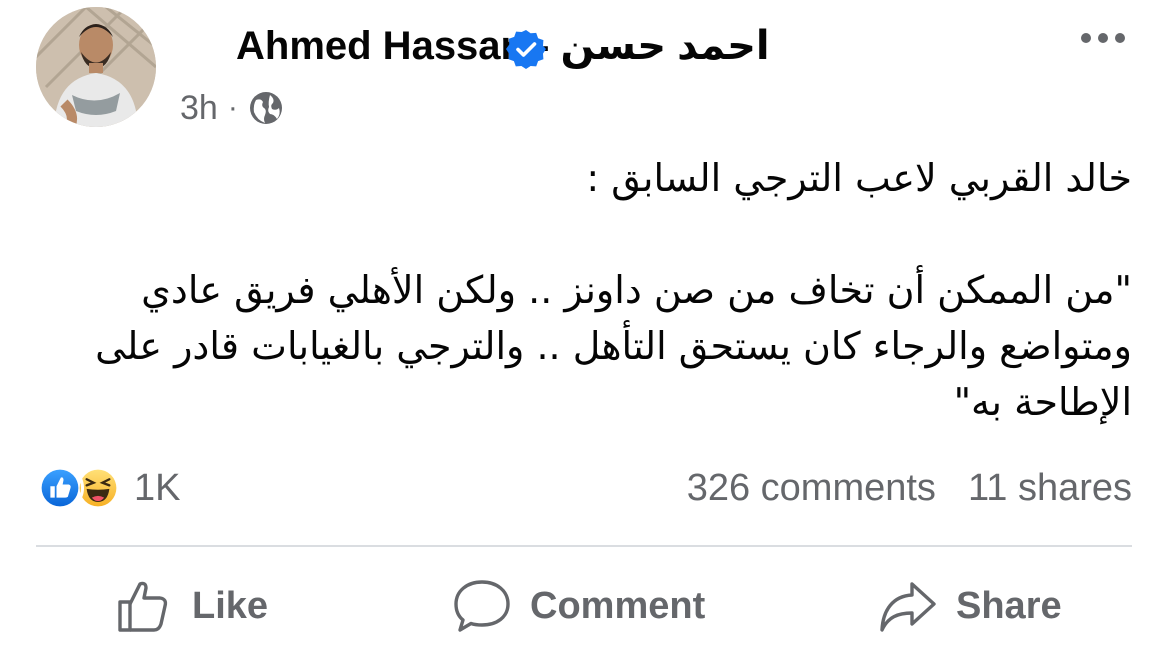 The width and height of the screenshot is (1170, 648). I want to click on share-arrow-icon, so click(908, 607).